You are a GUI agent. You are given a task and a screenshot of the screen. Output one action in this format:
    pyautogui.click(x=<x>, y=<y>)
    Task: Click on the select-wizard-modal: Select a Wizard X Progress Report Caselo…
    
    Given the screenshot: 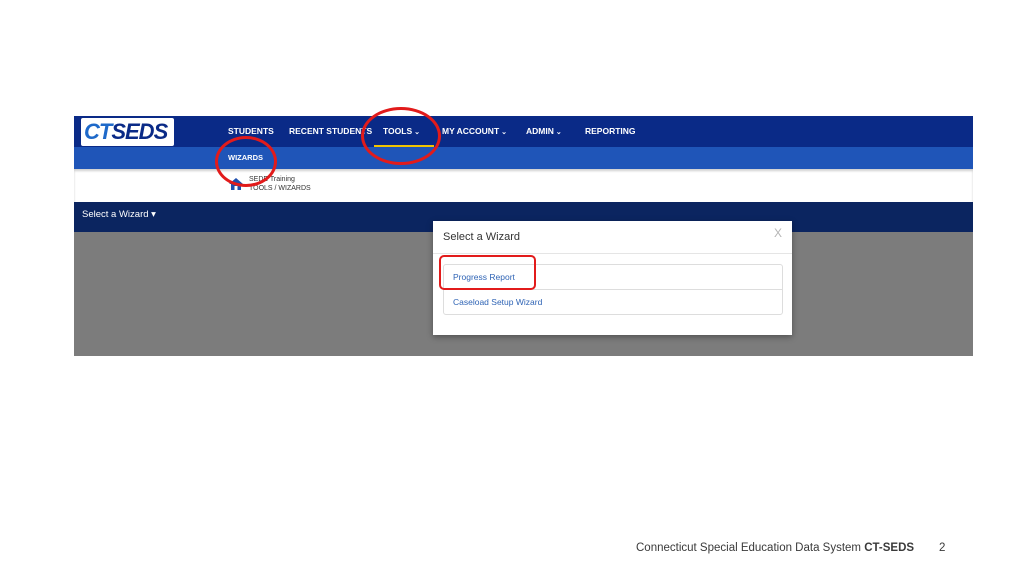 What is the action you would take?
    pyautogui.click(x=612, y=278)
    